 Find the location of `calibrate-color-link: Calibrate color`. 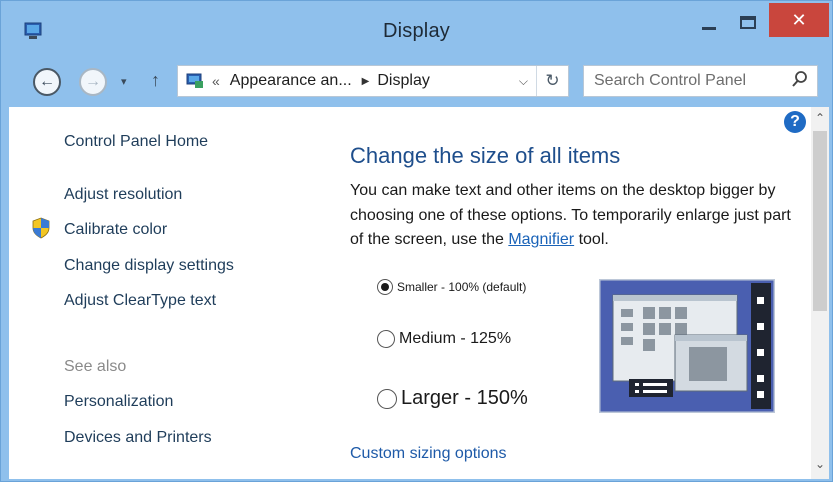

calibrate-color-link: Calibrate color is located at coordinates (115, 230).